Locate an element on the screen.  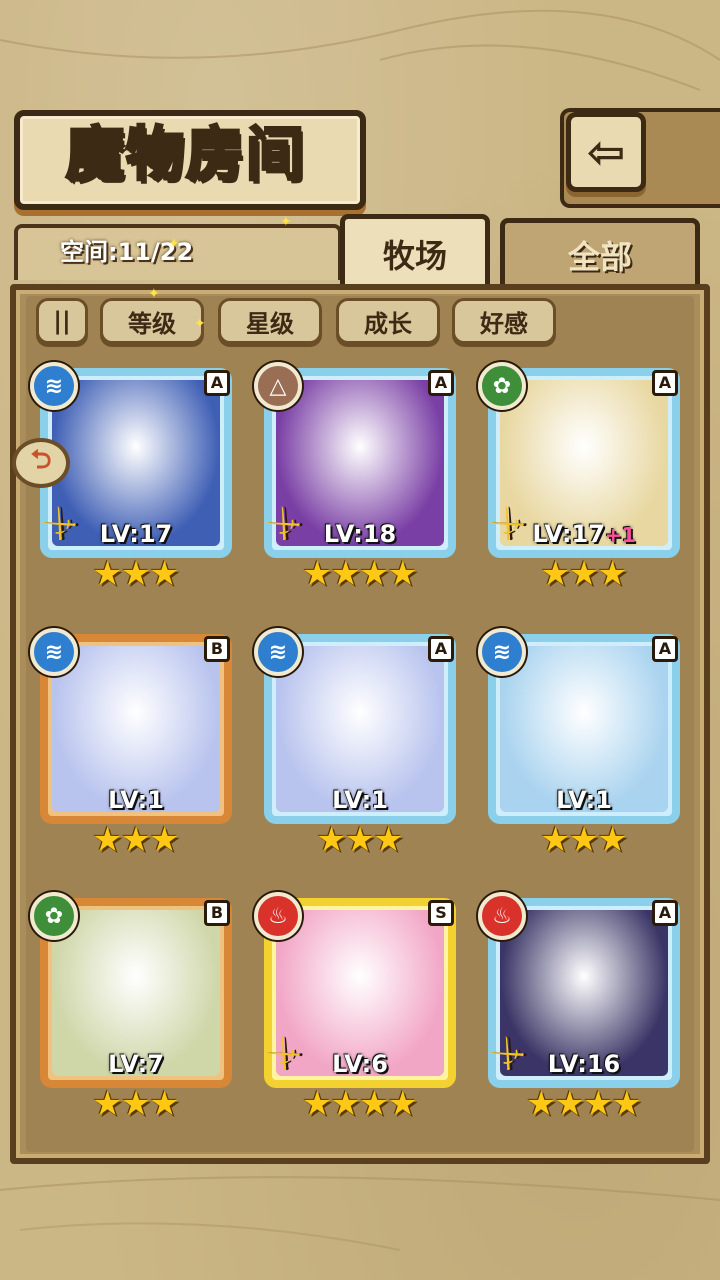
monster-card: A △ ⚔ LV:18 ★ ★ ★ ★ is located at coordinates (355, 475).